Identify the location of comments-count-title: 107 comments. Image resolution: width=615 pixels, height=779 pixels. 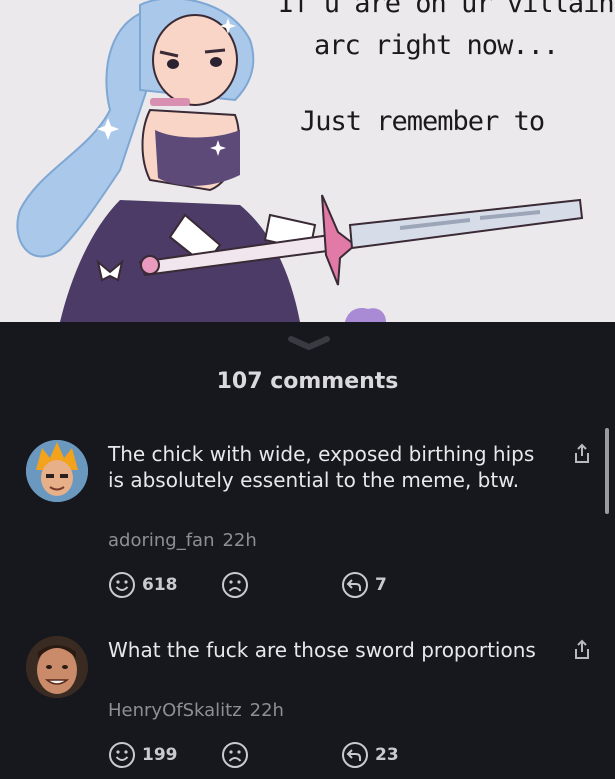
(307, 381).